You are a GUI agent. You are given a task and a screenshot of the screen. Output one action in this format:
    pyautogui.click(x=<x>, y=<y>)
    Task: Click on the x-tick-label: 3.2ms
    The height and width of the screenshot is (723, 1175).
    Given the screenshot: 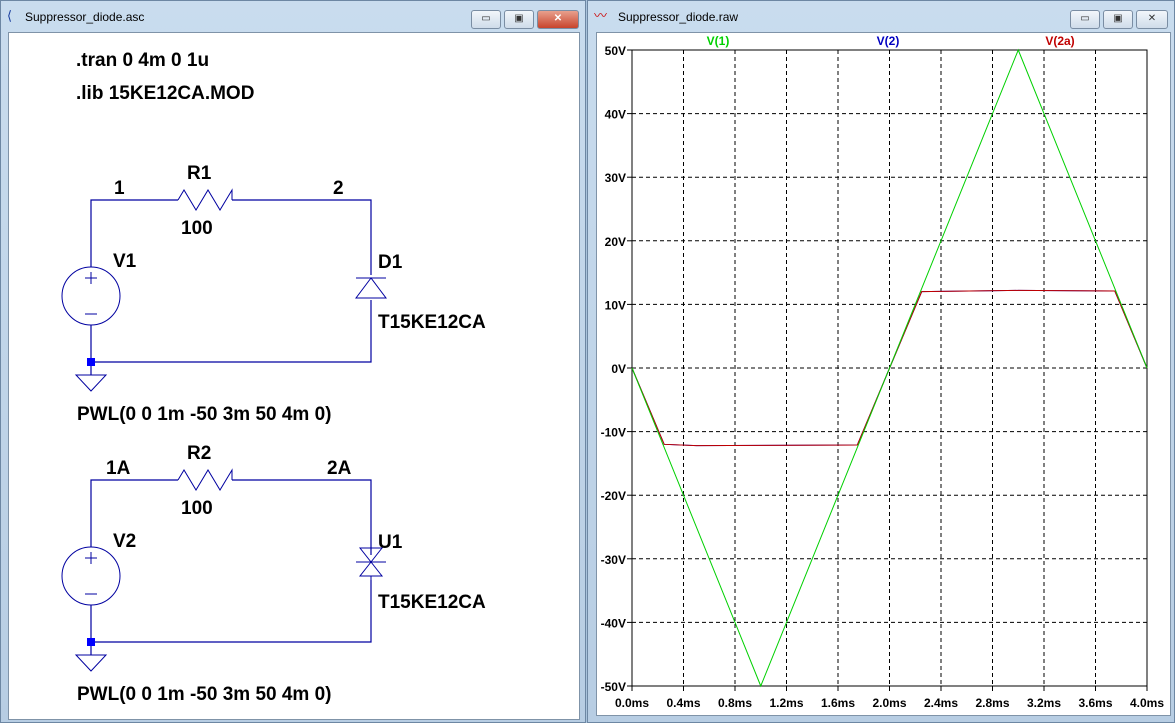 What is the action you would take?
    pyautogui.click(x=1044, y=703)
    